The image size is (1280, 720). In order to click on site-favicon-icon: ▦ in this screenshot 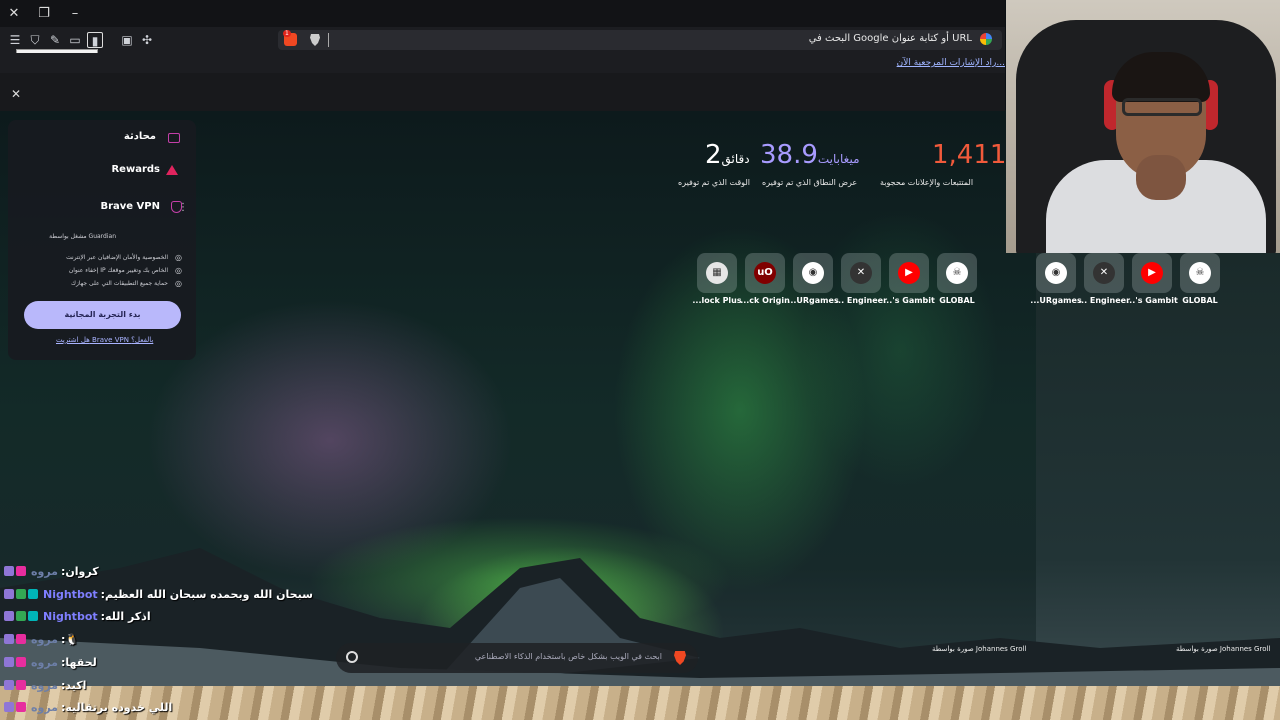, I will do `click(717, 273)`.